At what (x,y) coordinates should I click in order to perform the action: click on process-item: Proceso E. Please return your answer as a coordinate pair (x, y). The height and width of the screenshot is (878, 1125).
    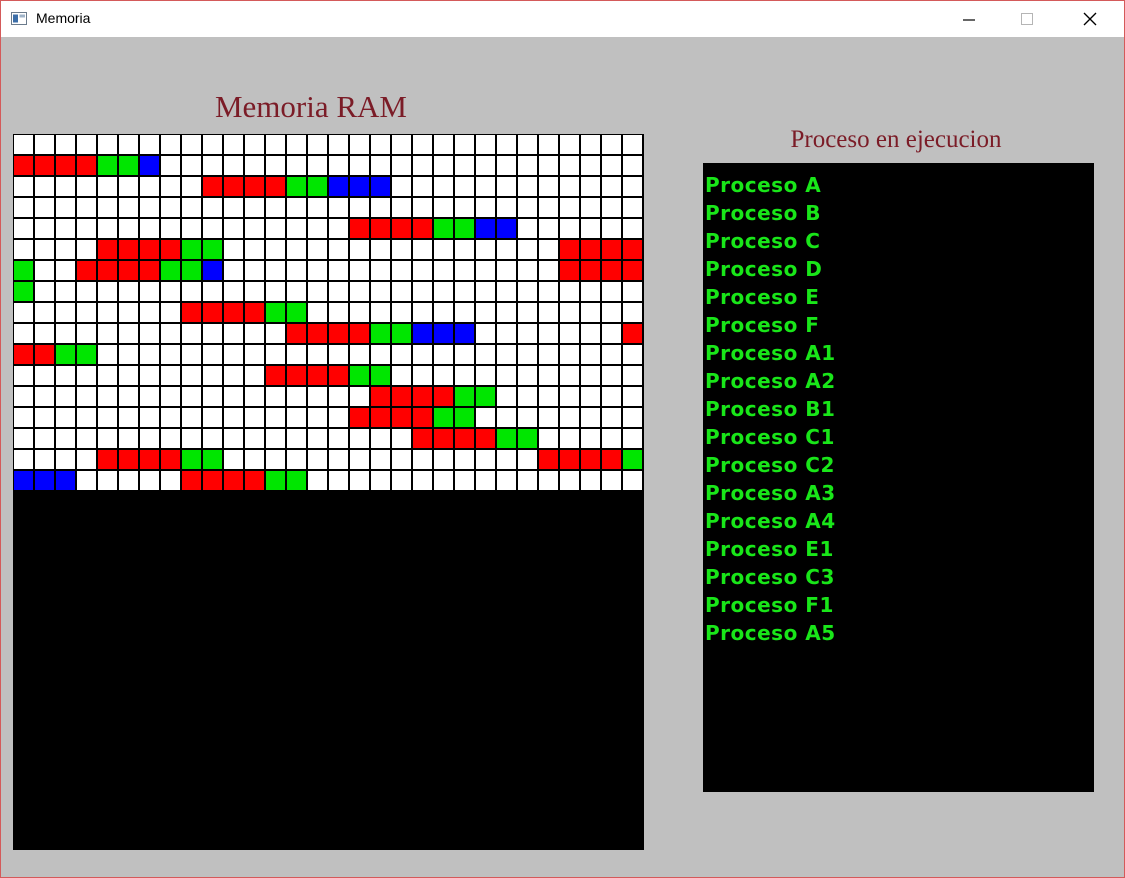
    Looking at the image, I should click on (762, 297).